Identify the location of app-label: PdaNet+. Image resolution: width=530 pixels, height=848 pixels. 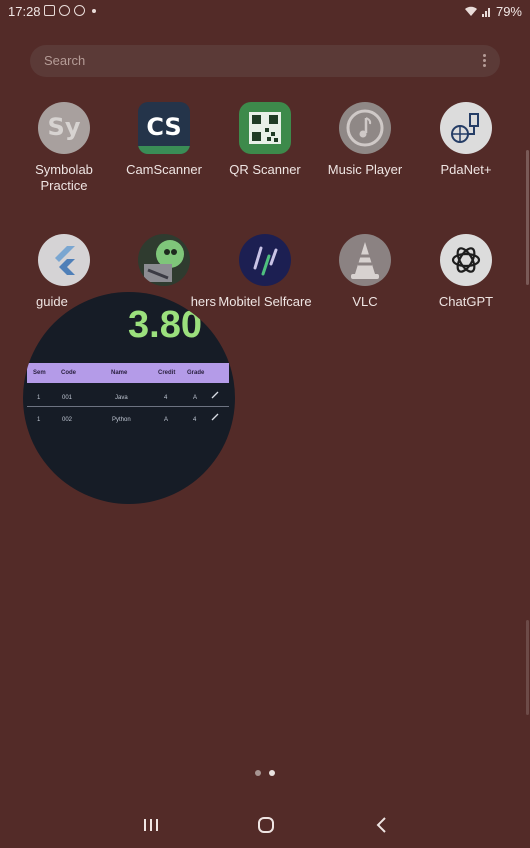
(466, 169).